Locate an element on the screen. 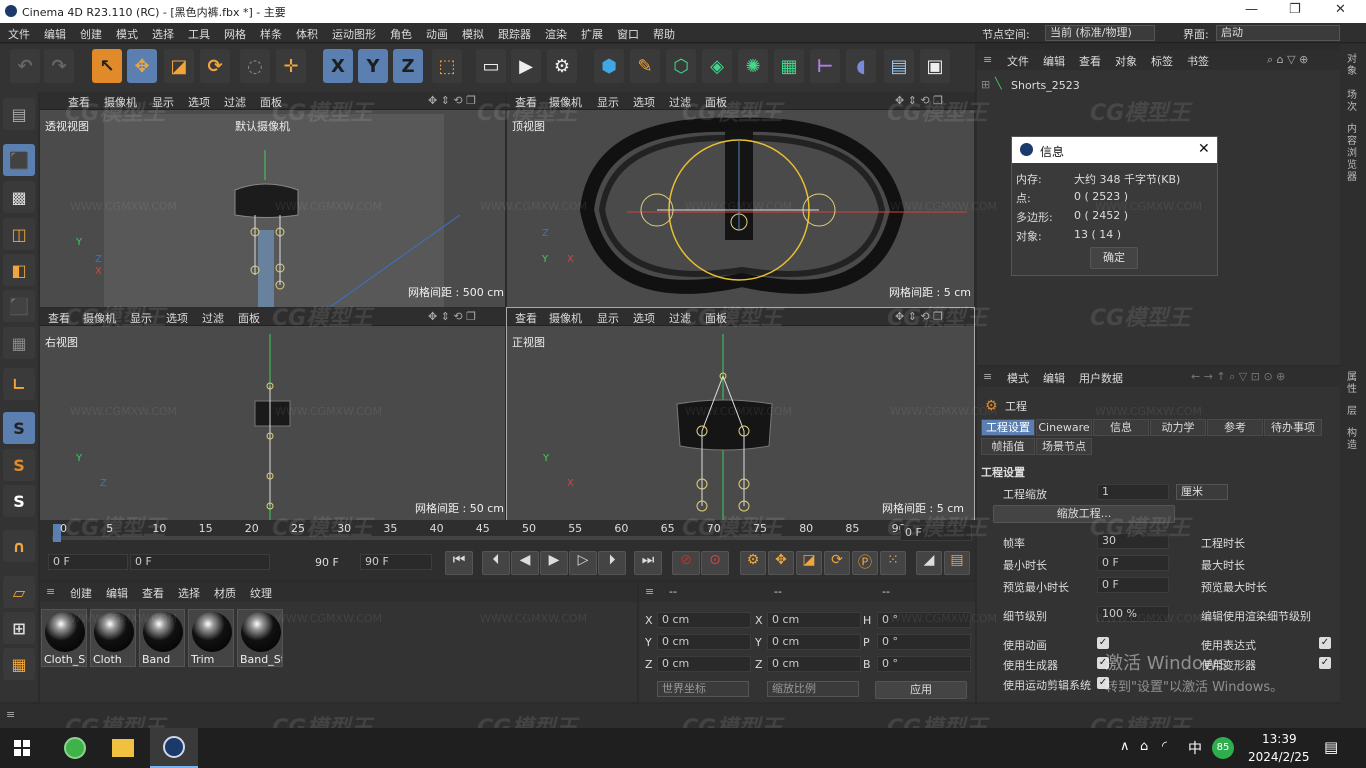  menu-select: 选择 is located at coordinates (163, 34).